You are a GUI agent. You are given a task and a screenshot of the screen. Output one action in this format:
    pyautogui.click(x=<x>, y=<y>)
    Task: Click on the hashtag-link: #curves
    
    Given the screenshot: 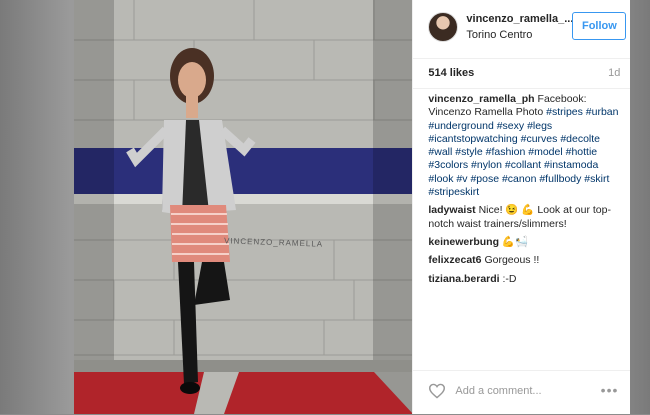 What is the action you would take?
    pyautogui.click(x=539, y=139)
    